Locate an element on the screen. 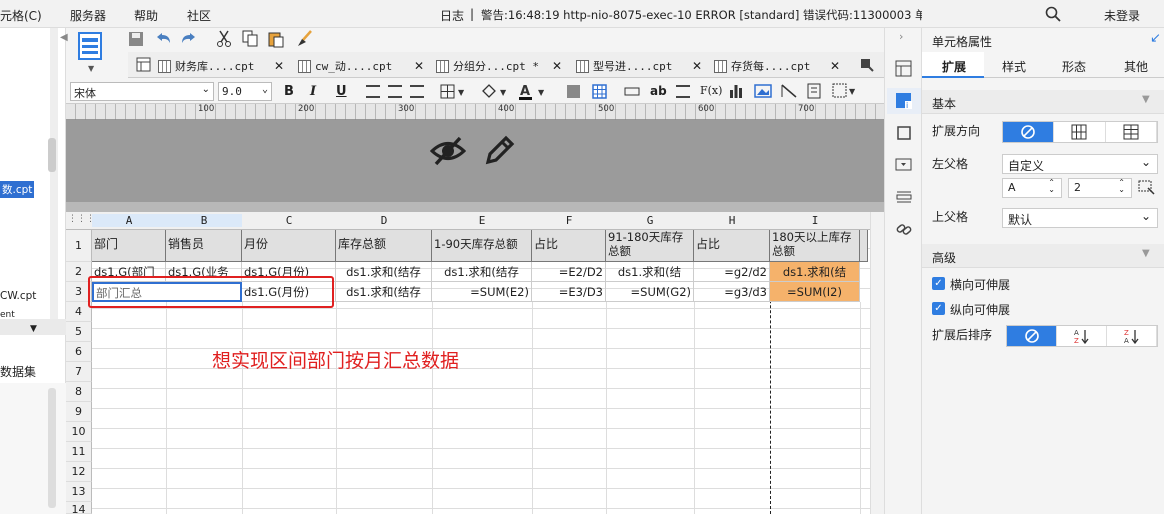 This screenshot has width=1164, height=518. copy-icon is located at coordinates (250, 39).